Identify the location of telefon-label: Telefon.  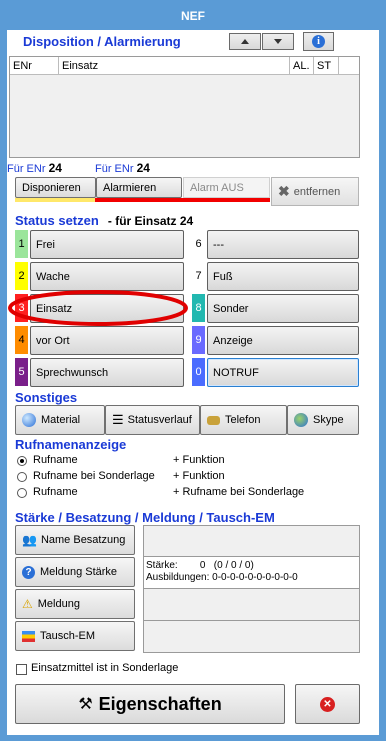
(243, 420).